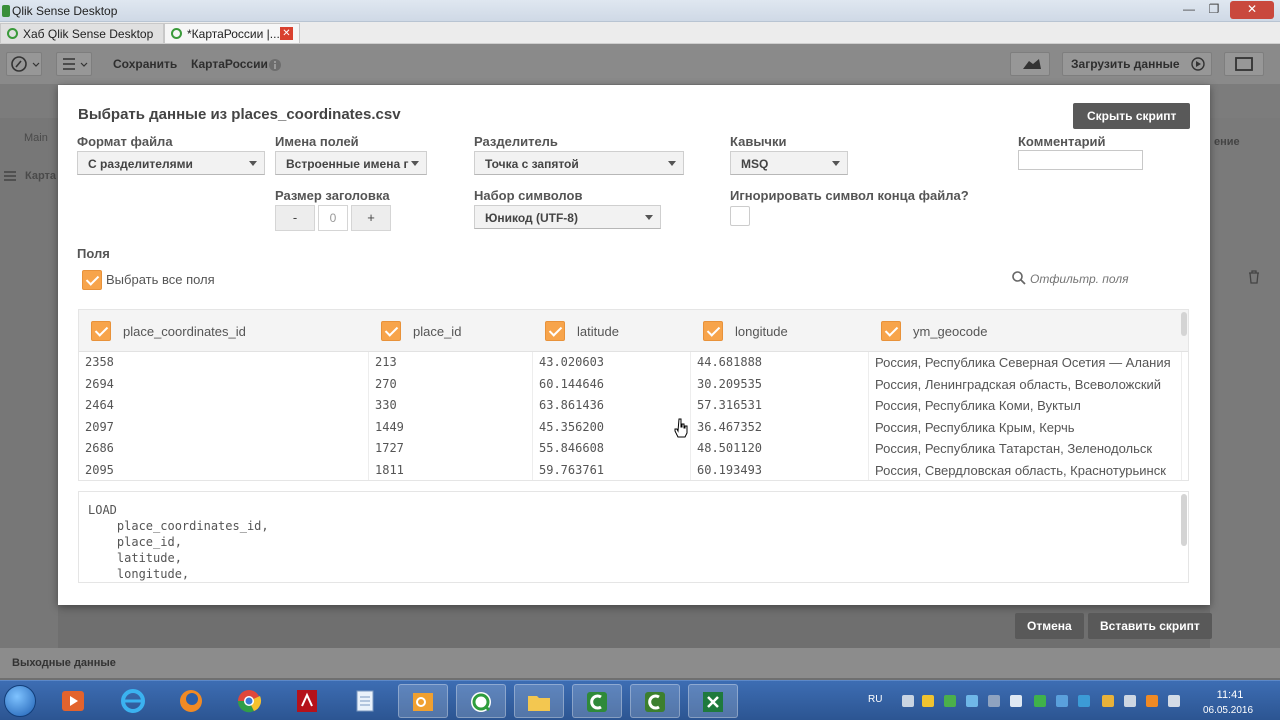  I want to click on comment-input, so click(1080, 160).